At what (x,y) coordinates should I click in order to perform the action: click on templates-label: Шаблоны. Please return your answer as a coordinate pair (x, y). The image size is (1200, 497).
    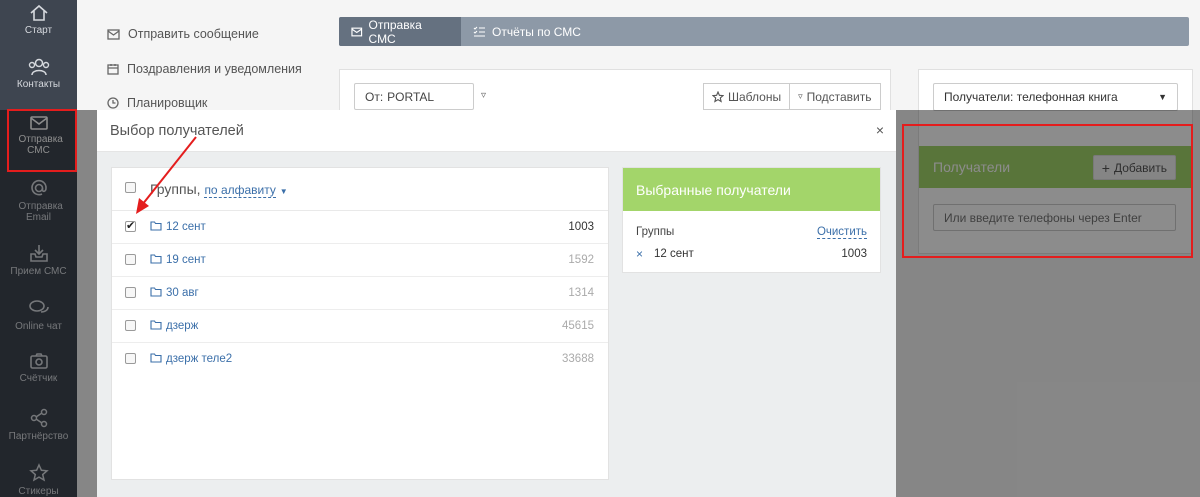
    Looking at the image, I should click on (755, 96).